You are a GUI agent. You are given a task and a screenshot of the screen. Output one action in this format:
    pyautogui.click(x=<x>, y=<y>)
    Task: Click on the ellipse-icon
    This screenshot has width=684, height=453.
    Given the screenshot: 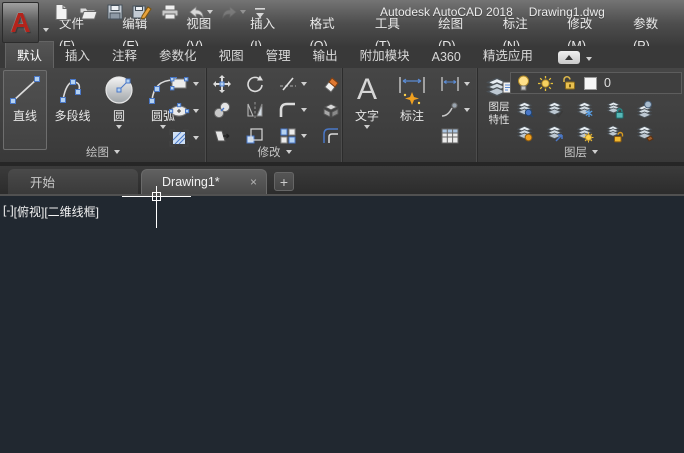 What is the action you would take?
    pyautogui.click(x=179, y=110)
    